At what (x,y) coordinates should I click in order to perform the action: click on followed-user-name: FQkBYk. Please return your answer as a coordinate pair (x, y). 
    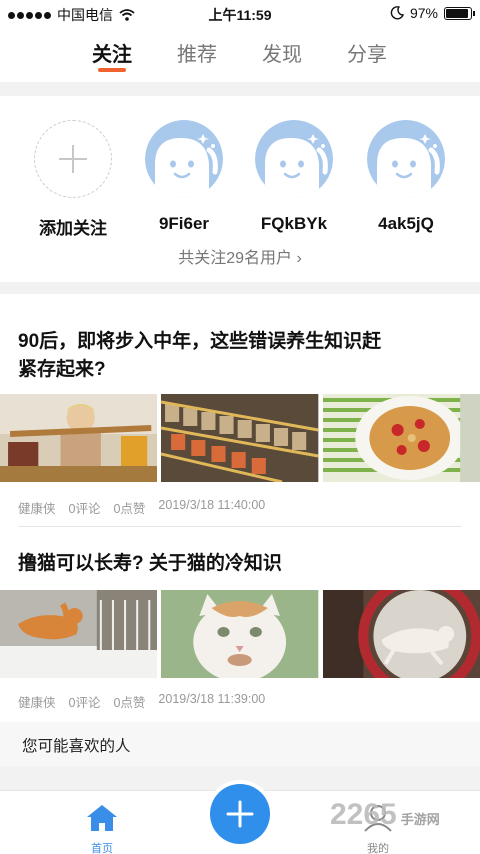
    Looking at the image, I should click on (294, 223).